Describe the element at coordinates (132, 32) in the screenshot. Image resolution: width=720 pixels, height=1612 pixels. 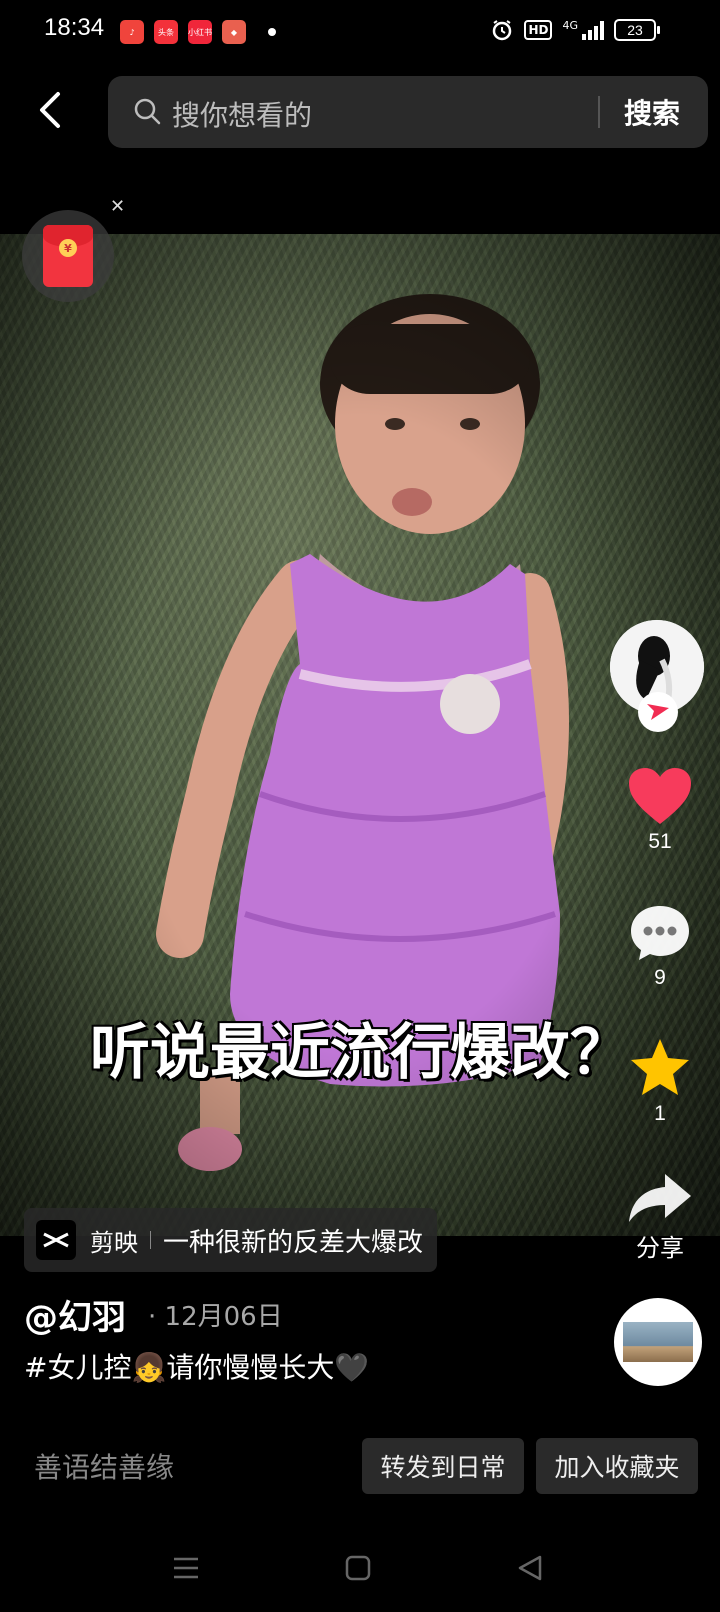
I see `music-app-icon: ♪` at that location.